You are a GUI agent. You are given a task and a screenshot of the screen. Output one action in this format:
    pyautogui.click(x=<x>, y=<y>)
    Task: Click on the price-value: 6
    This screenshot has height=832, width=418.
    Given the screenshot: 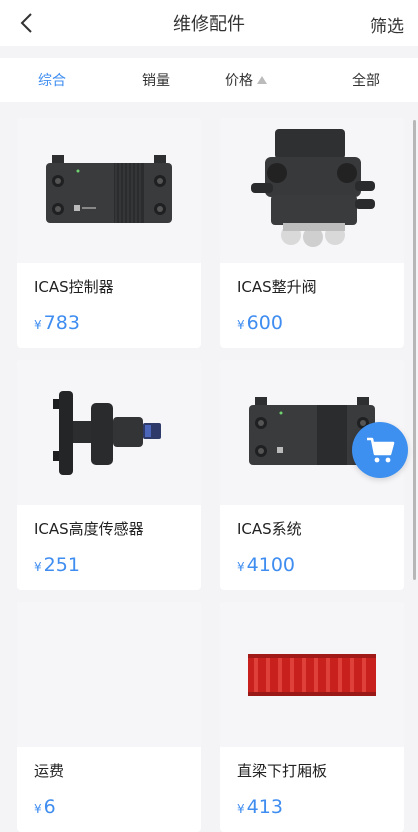 What is the action you would take?
    pyautogui.click(x=49, y=807)
    